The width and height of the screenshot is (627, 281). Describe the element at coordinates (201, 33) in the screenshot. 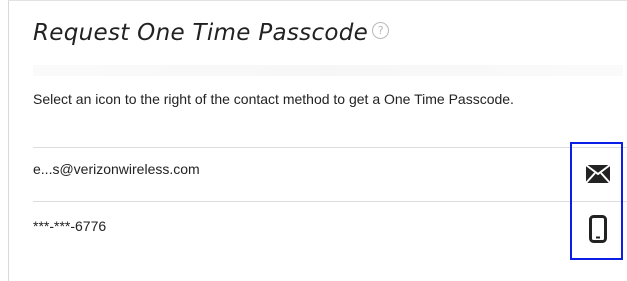

I see `page-title: Request One Time Passcode` at that location.